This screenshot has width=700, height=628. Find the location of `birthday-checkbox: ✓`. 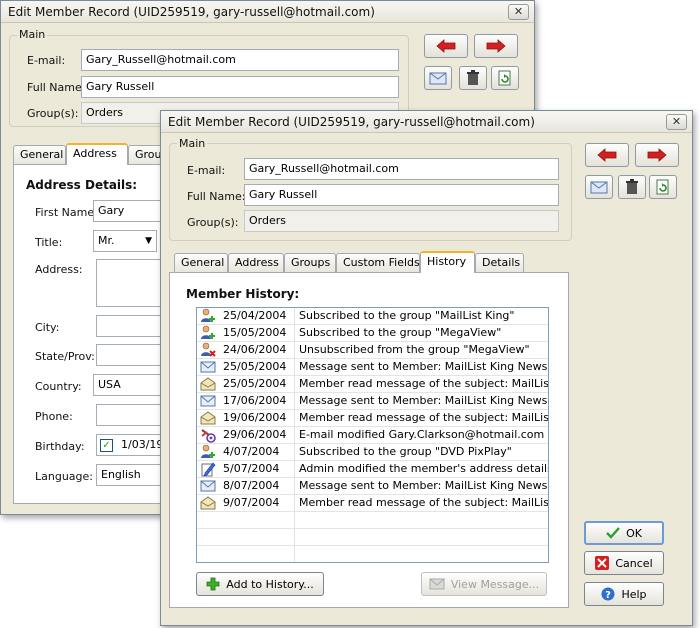

birthday-checkbox: ✓ is located at coordinates (106, 445).